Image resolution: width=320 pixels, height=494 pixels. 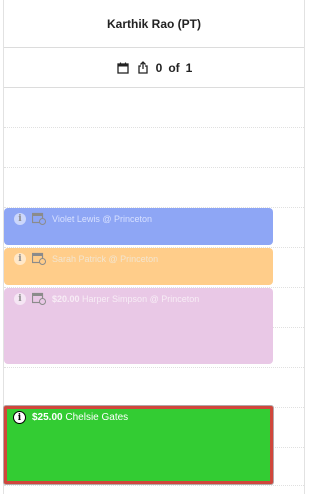 I want to click on calendar-icon, so click(x=123, y=68).